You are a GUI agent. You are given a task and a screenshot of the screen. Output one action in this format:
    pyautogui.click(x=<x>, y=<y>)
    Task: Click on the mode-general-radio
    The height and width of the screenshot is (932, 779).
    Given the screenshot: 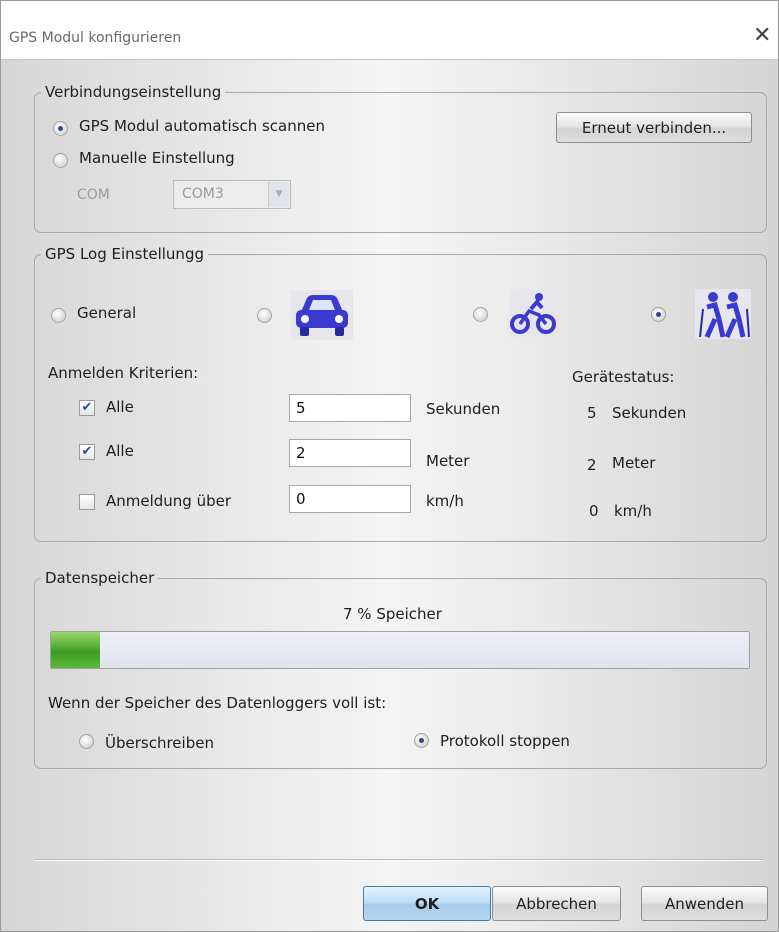 What is the action you would take?
    pyautogui.click(x=58, y=315)
    